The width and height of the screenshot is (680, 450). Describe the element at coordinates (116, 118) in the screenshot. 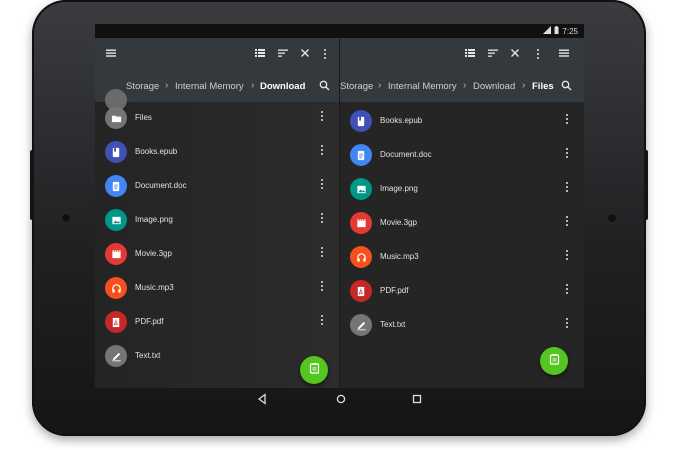

I see `folder-icon` at that location.